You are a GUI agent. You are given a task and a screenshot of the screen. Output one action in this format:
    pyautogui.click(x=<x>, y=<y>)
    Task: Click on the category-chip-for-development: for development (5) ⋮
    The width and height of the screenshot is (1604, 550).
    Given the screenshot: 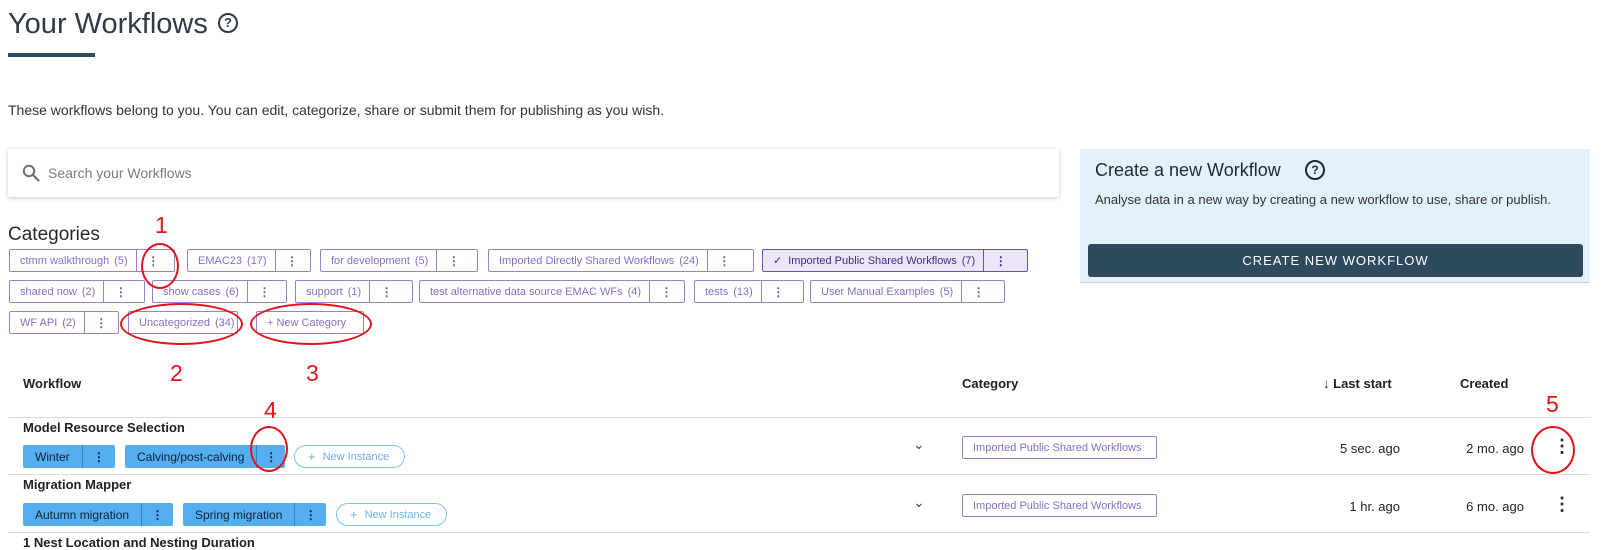 What is the action you would take?
    pyautogui.click(x=399, y=260)
    